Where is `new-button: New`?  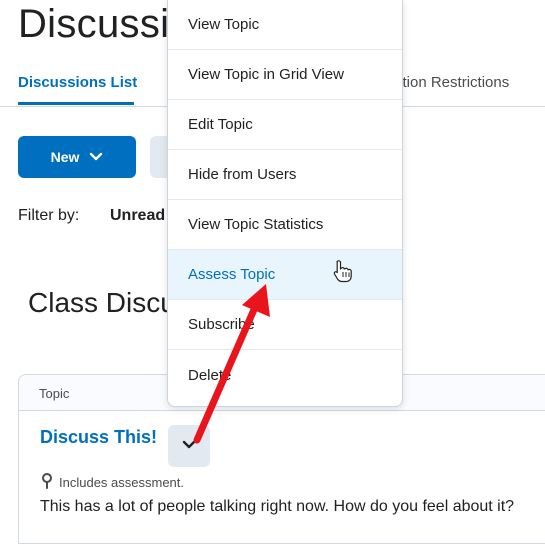 new-button: New is located at coordinates (77, 157).